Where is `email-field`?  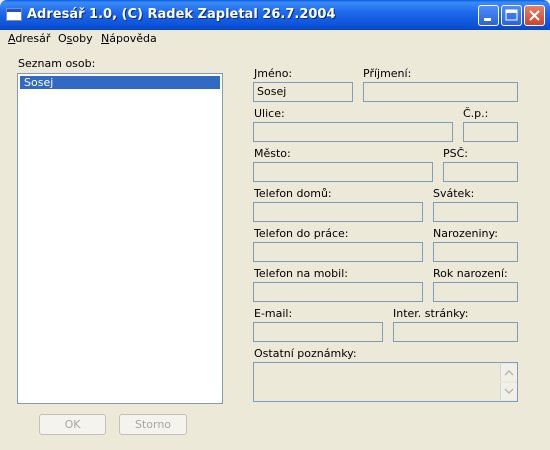 email-field is located at coordinates (318, 332).